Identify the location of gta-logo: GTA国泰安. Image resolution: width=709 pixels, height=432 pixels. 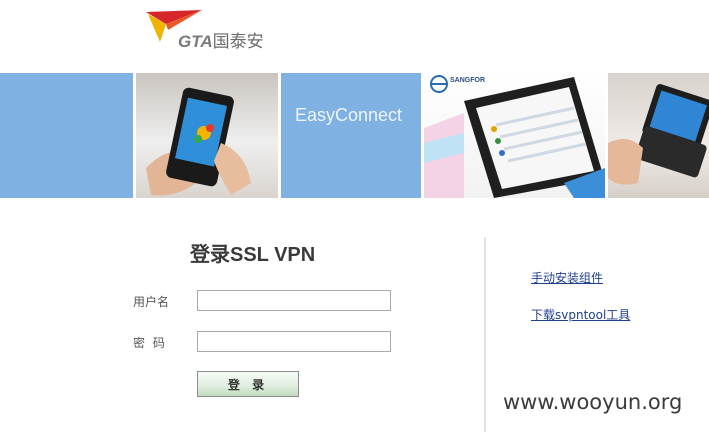
(206, 31).